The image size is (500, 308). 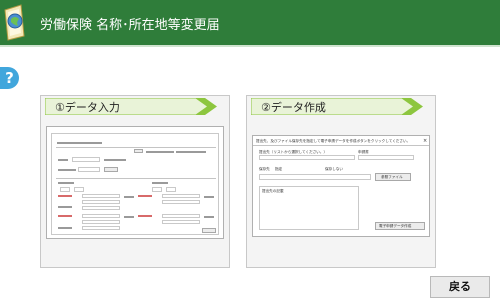 I want to click on preview-form, so click(x=135, y=184).